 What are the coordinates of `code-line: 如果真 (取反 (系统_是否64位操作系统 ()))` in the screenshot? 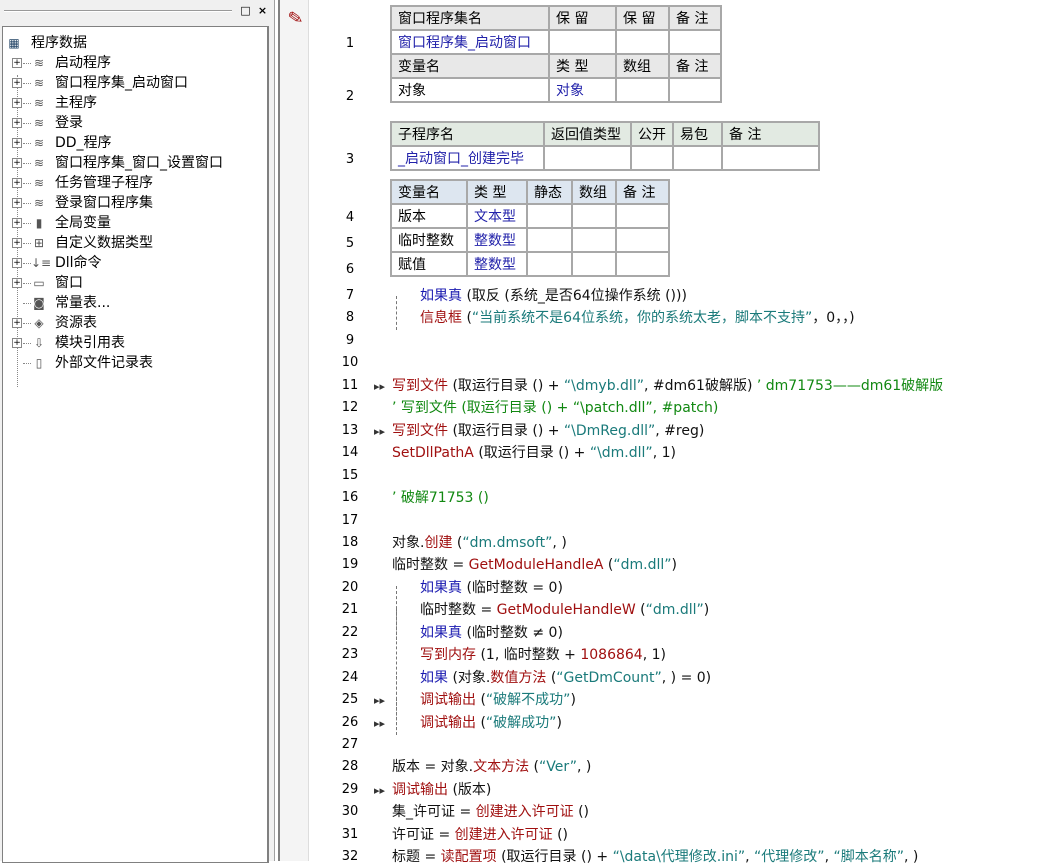 It's located at (553, 296).